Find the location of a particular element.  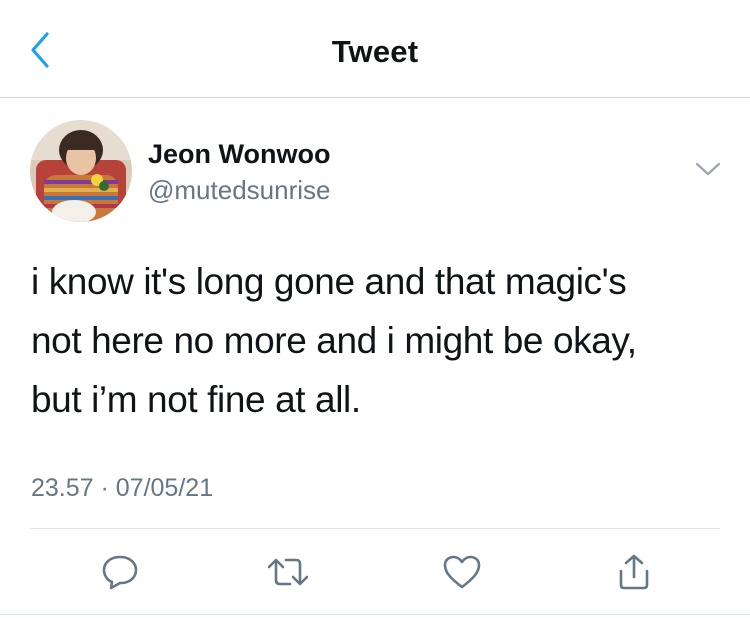

chevron-down-icon is located at coordinates (708, 171).